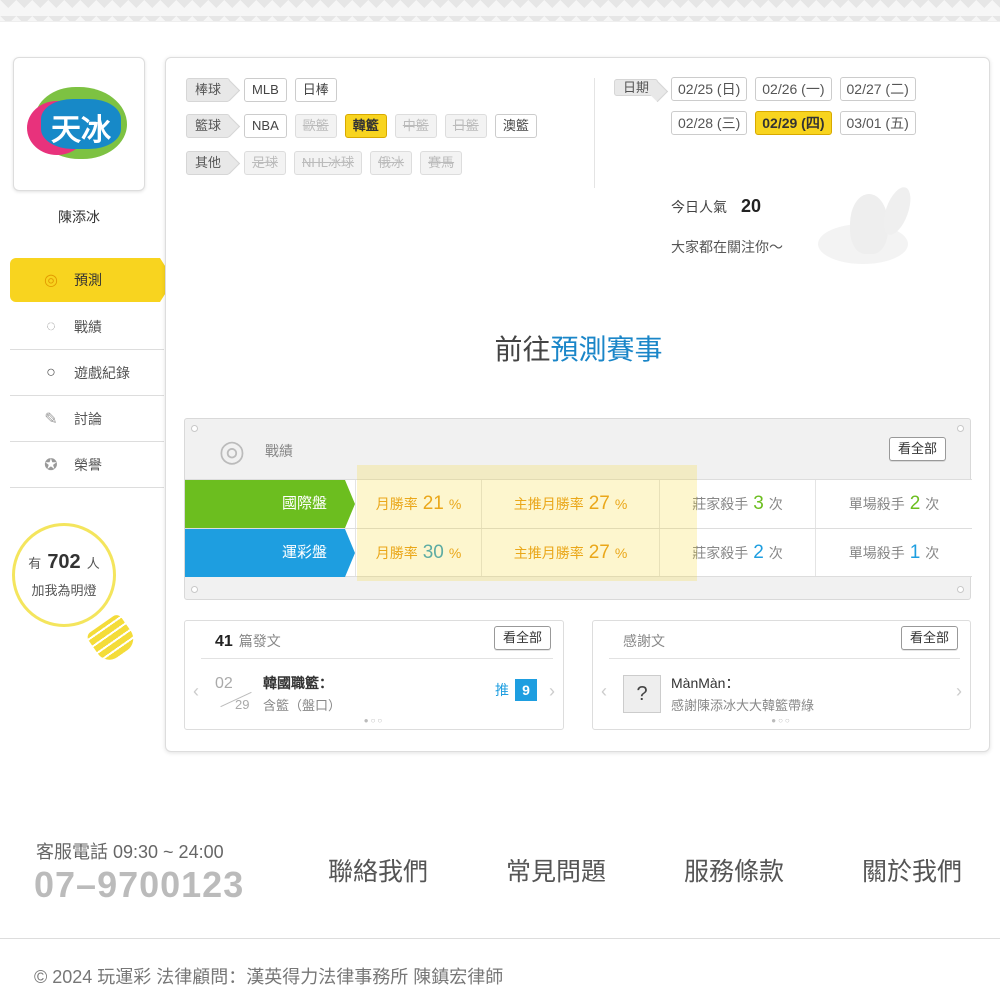 The image size is (1000, 1000). Describe the element at coordinates (265, 126) in the screenshot. I see `tag-nba: NBA` at that location.